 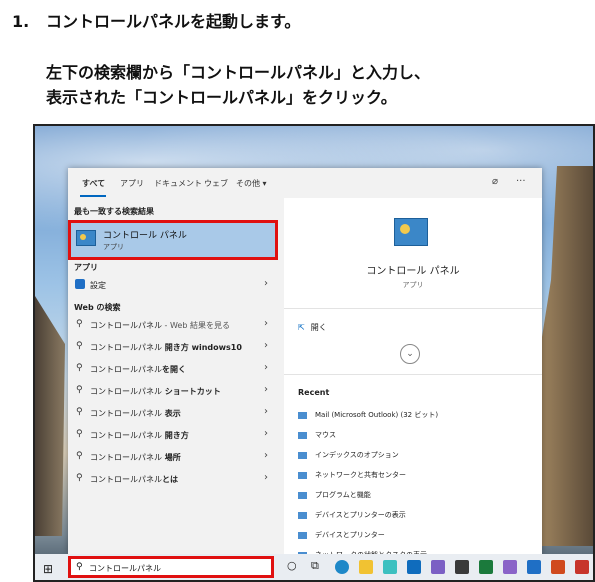 What do you see at coordinates (178, 183) in the screenshot?
I see `tab-documents: ドキュメント` at bounding box center [178, 183].